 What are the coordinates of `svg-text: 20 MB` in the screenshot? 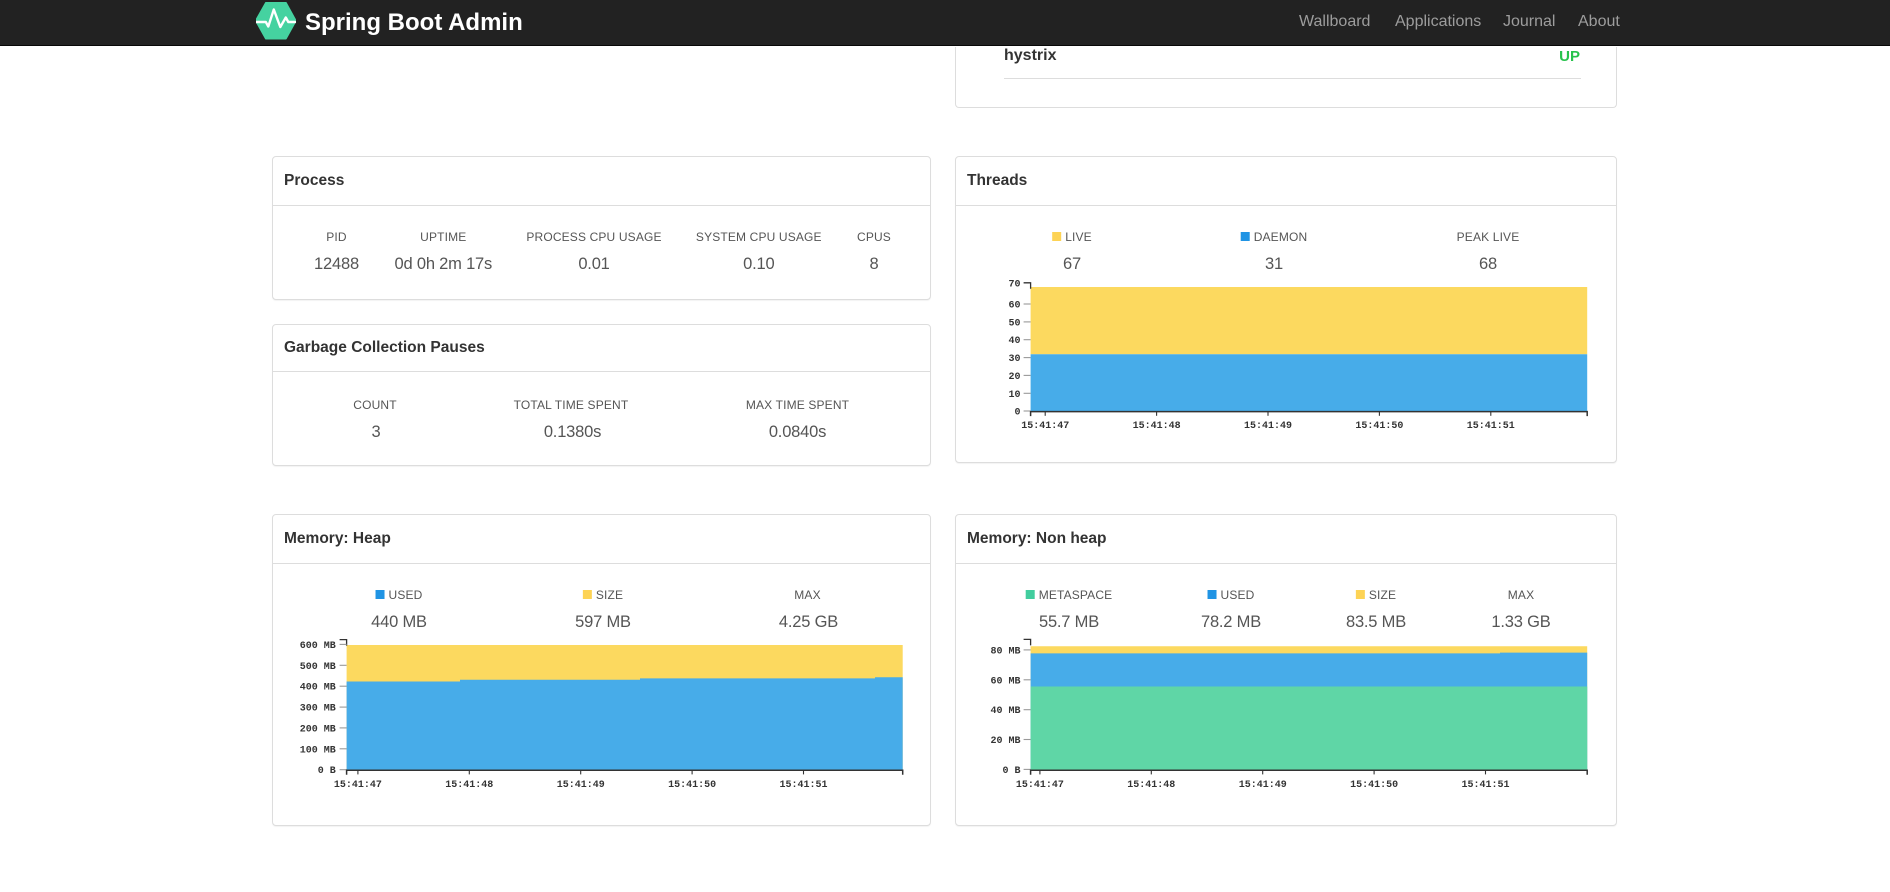 It's located at (1005, 741).